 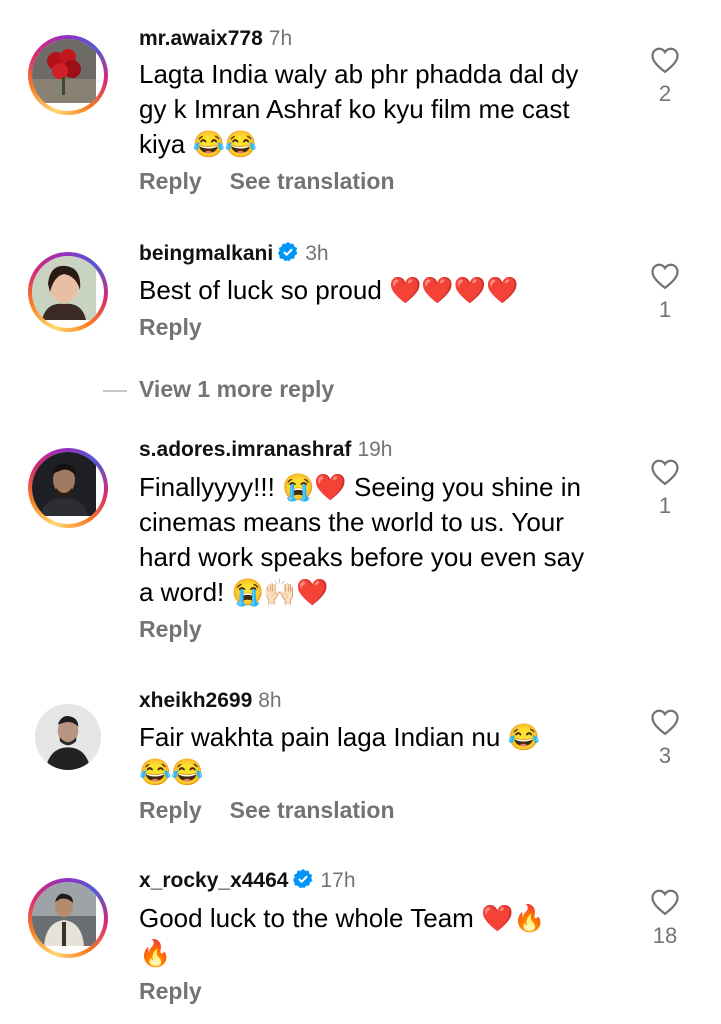 What do you see at coordinates (342, 935) in the screenshot?
I see `comment-text: Good luck to the whole Team ❤️🔥 🔥` at bounding box center [342, 935].